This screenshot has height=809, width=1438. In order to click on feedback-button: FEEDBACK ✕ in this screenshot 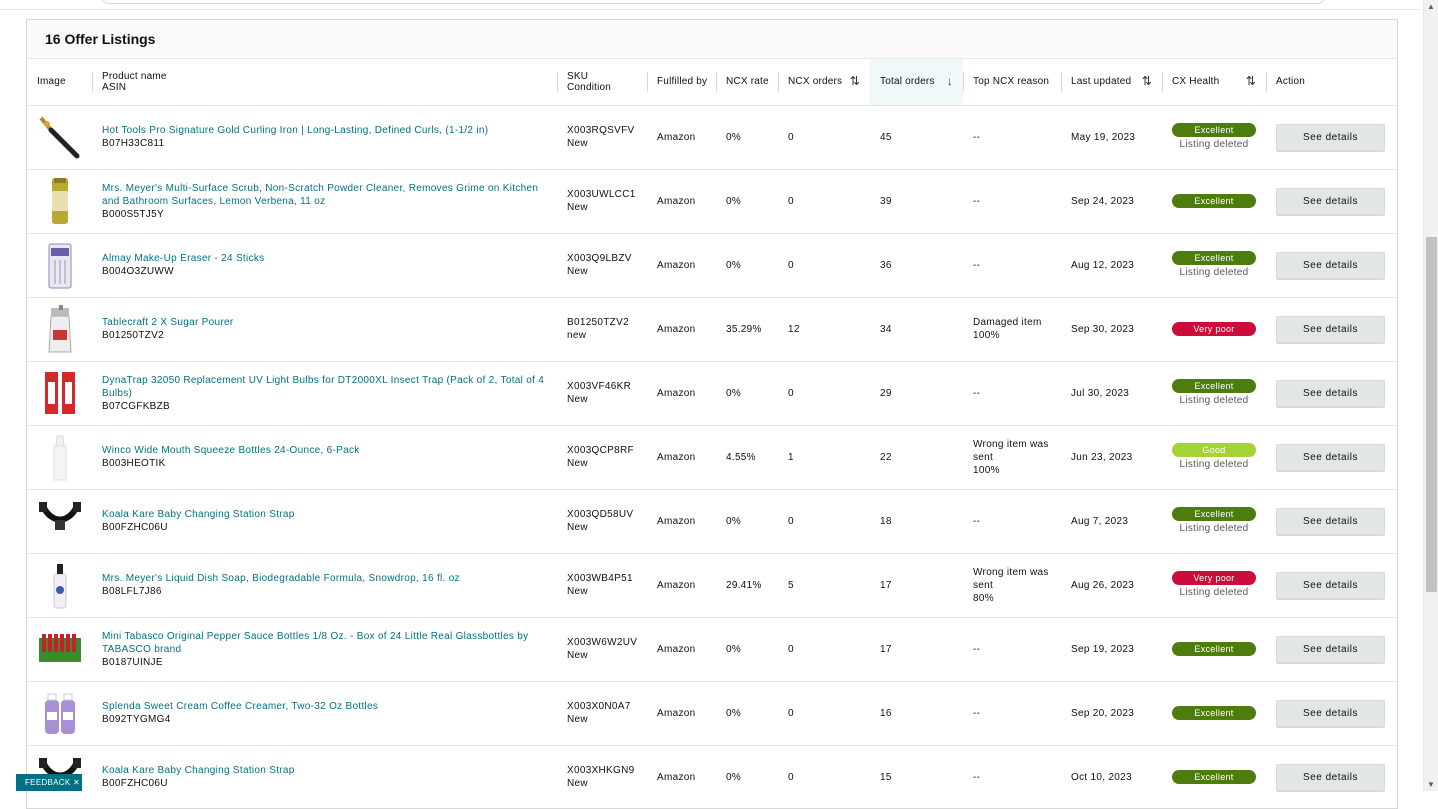, I will do `click(49, 782)`.